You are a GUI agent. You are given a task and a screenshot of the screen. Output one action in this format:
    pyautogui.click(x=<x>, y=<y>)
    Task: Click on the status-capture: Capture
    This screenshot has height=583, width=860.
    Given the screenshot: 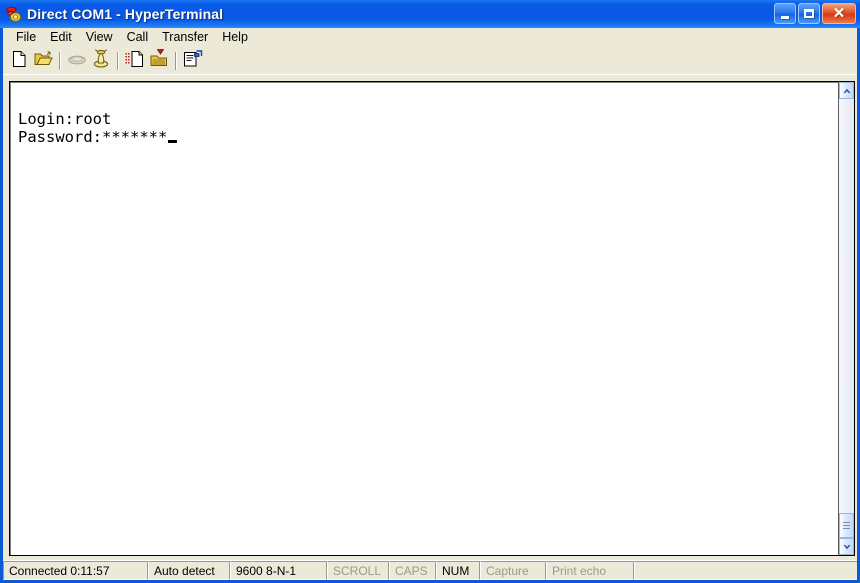 What is the action you would take?
    pyautogui.click(x=513, y=570)
    